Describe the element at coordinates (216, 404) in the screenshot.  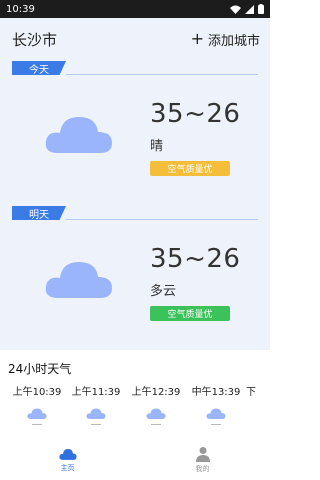
I see `hour-item: 中午13:39` at that location.